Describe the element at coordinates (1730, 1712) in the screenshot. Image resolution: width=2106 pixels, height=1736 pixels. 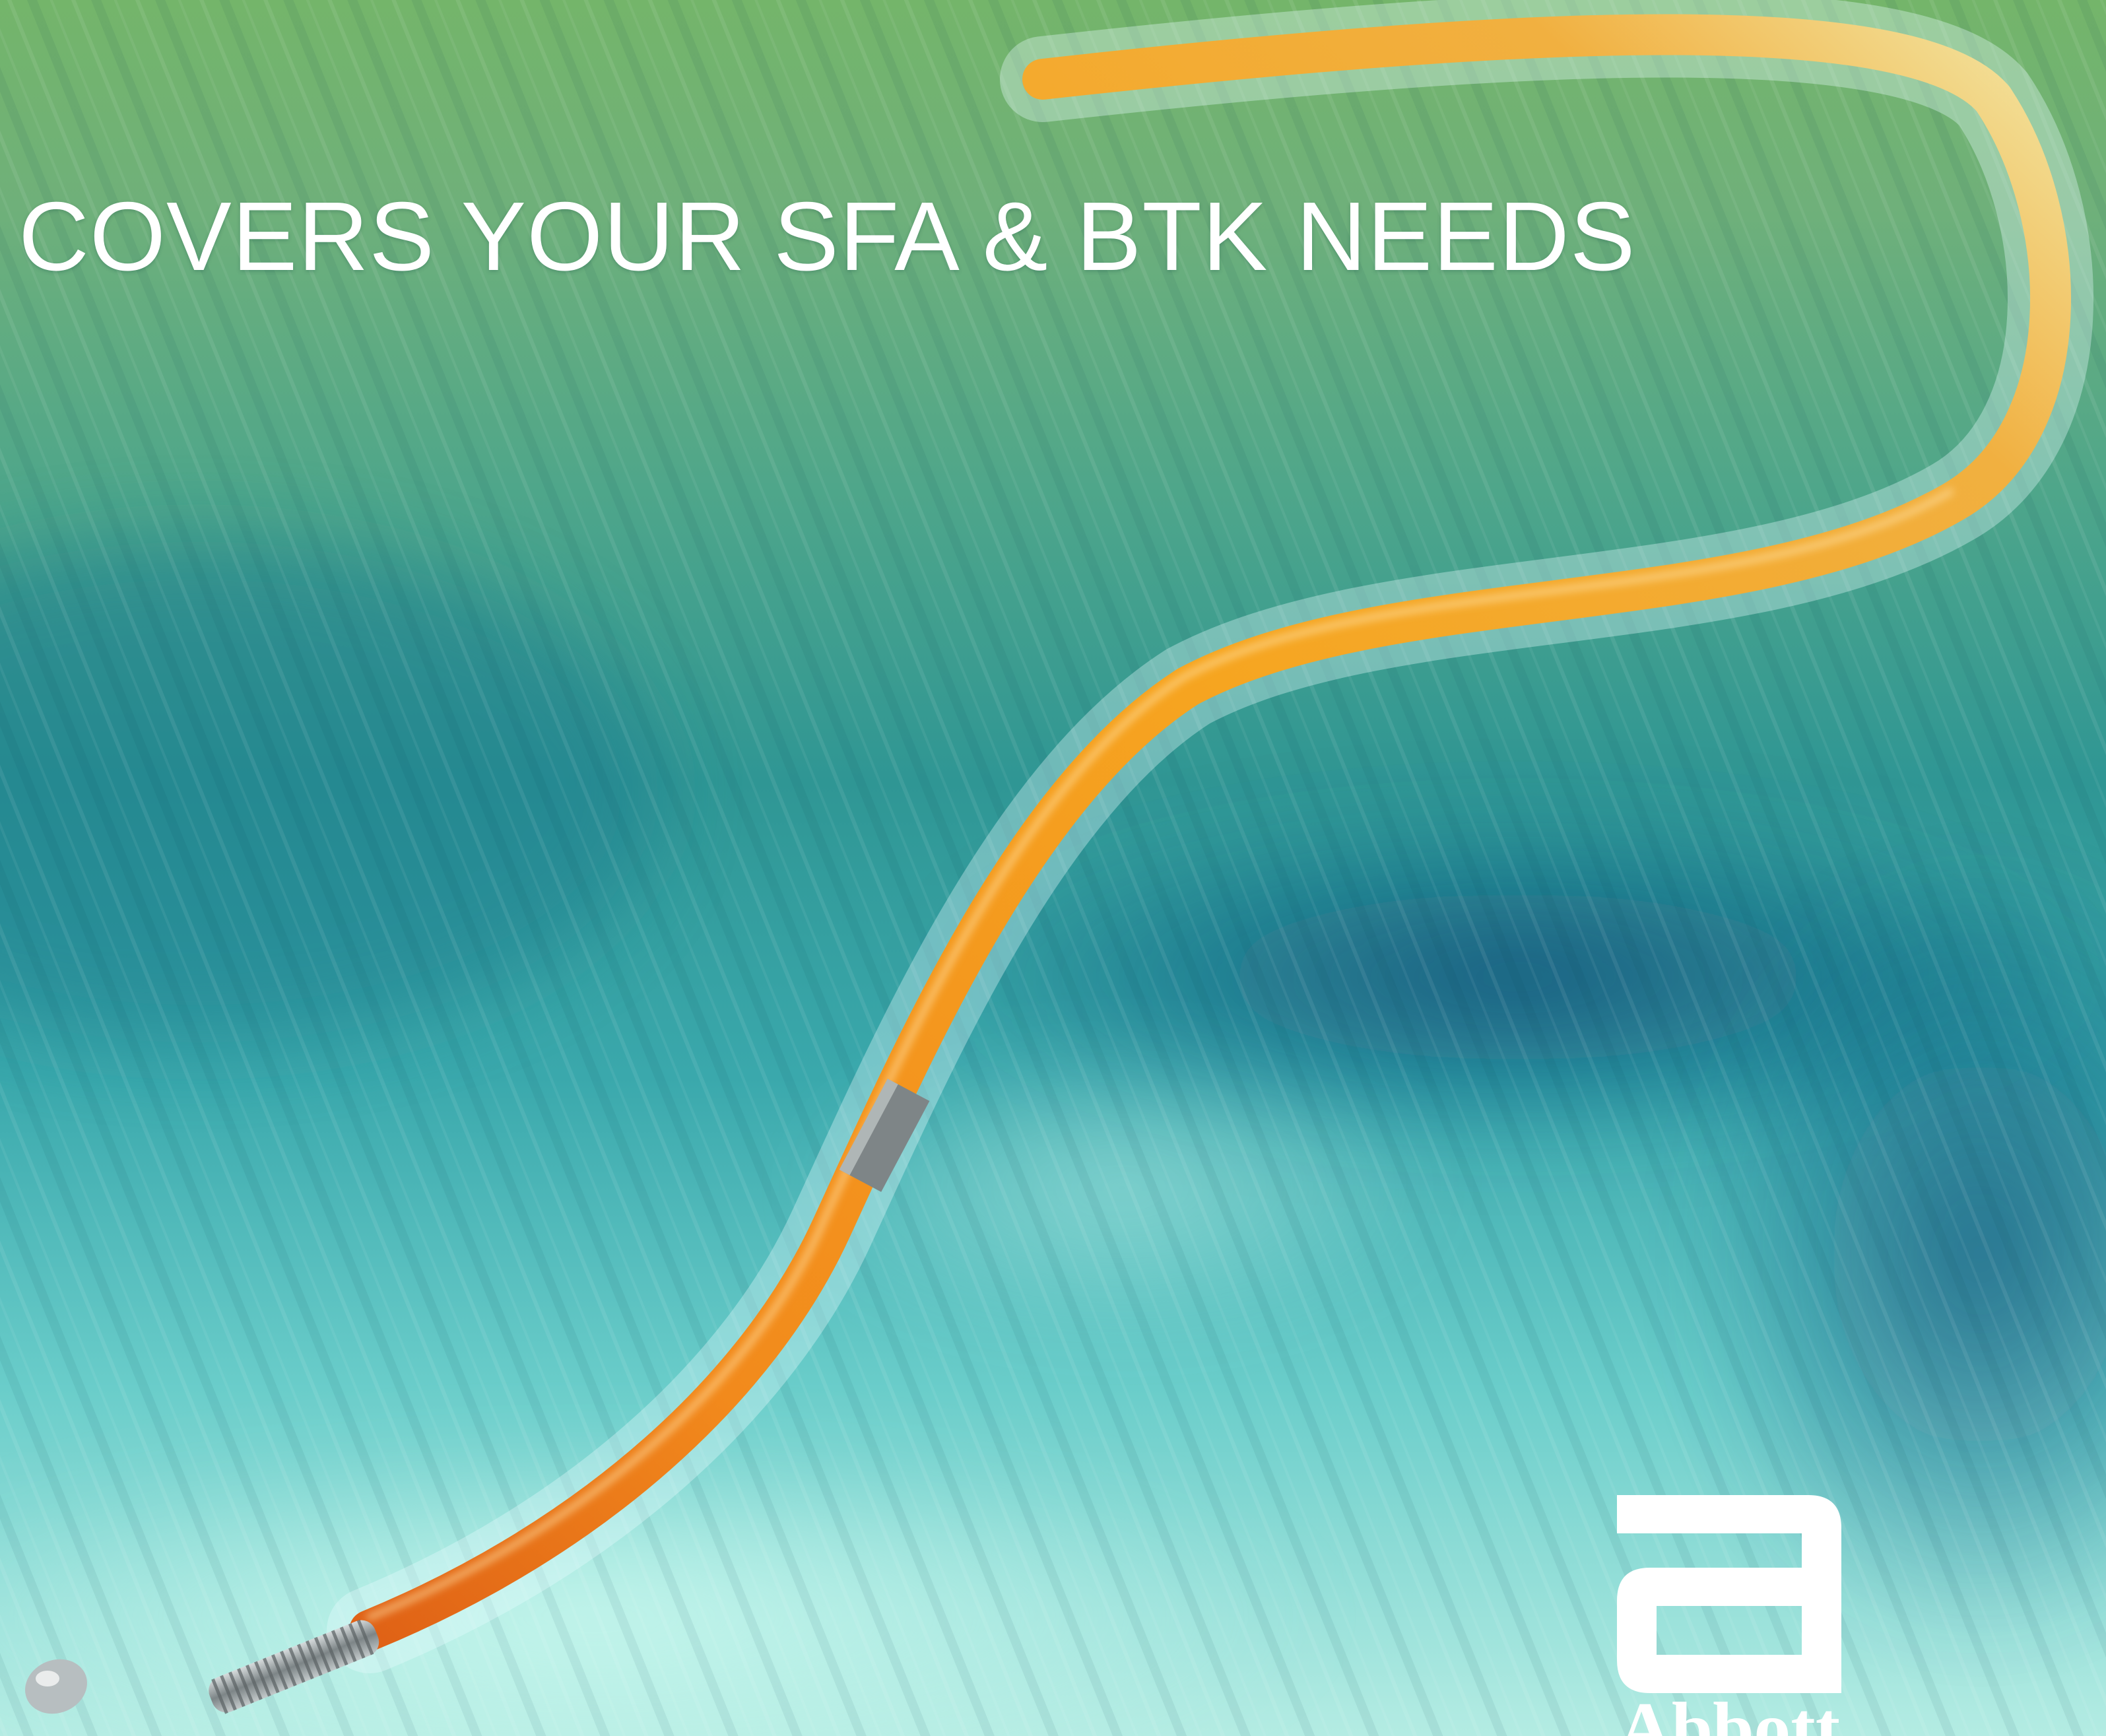
I see `brand-wordmark: Abbott` at that location.